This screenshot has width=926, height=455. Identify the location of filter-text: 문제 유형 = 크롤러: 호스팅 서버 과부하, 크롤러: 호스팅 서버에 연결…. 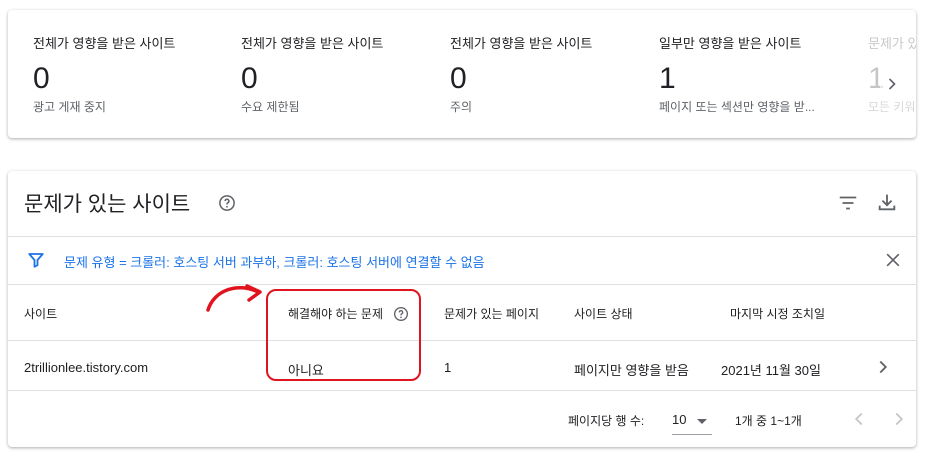
(274, 261).